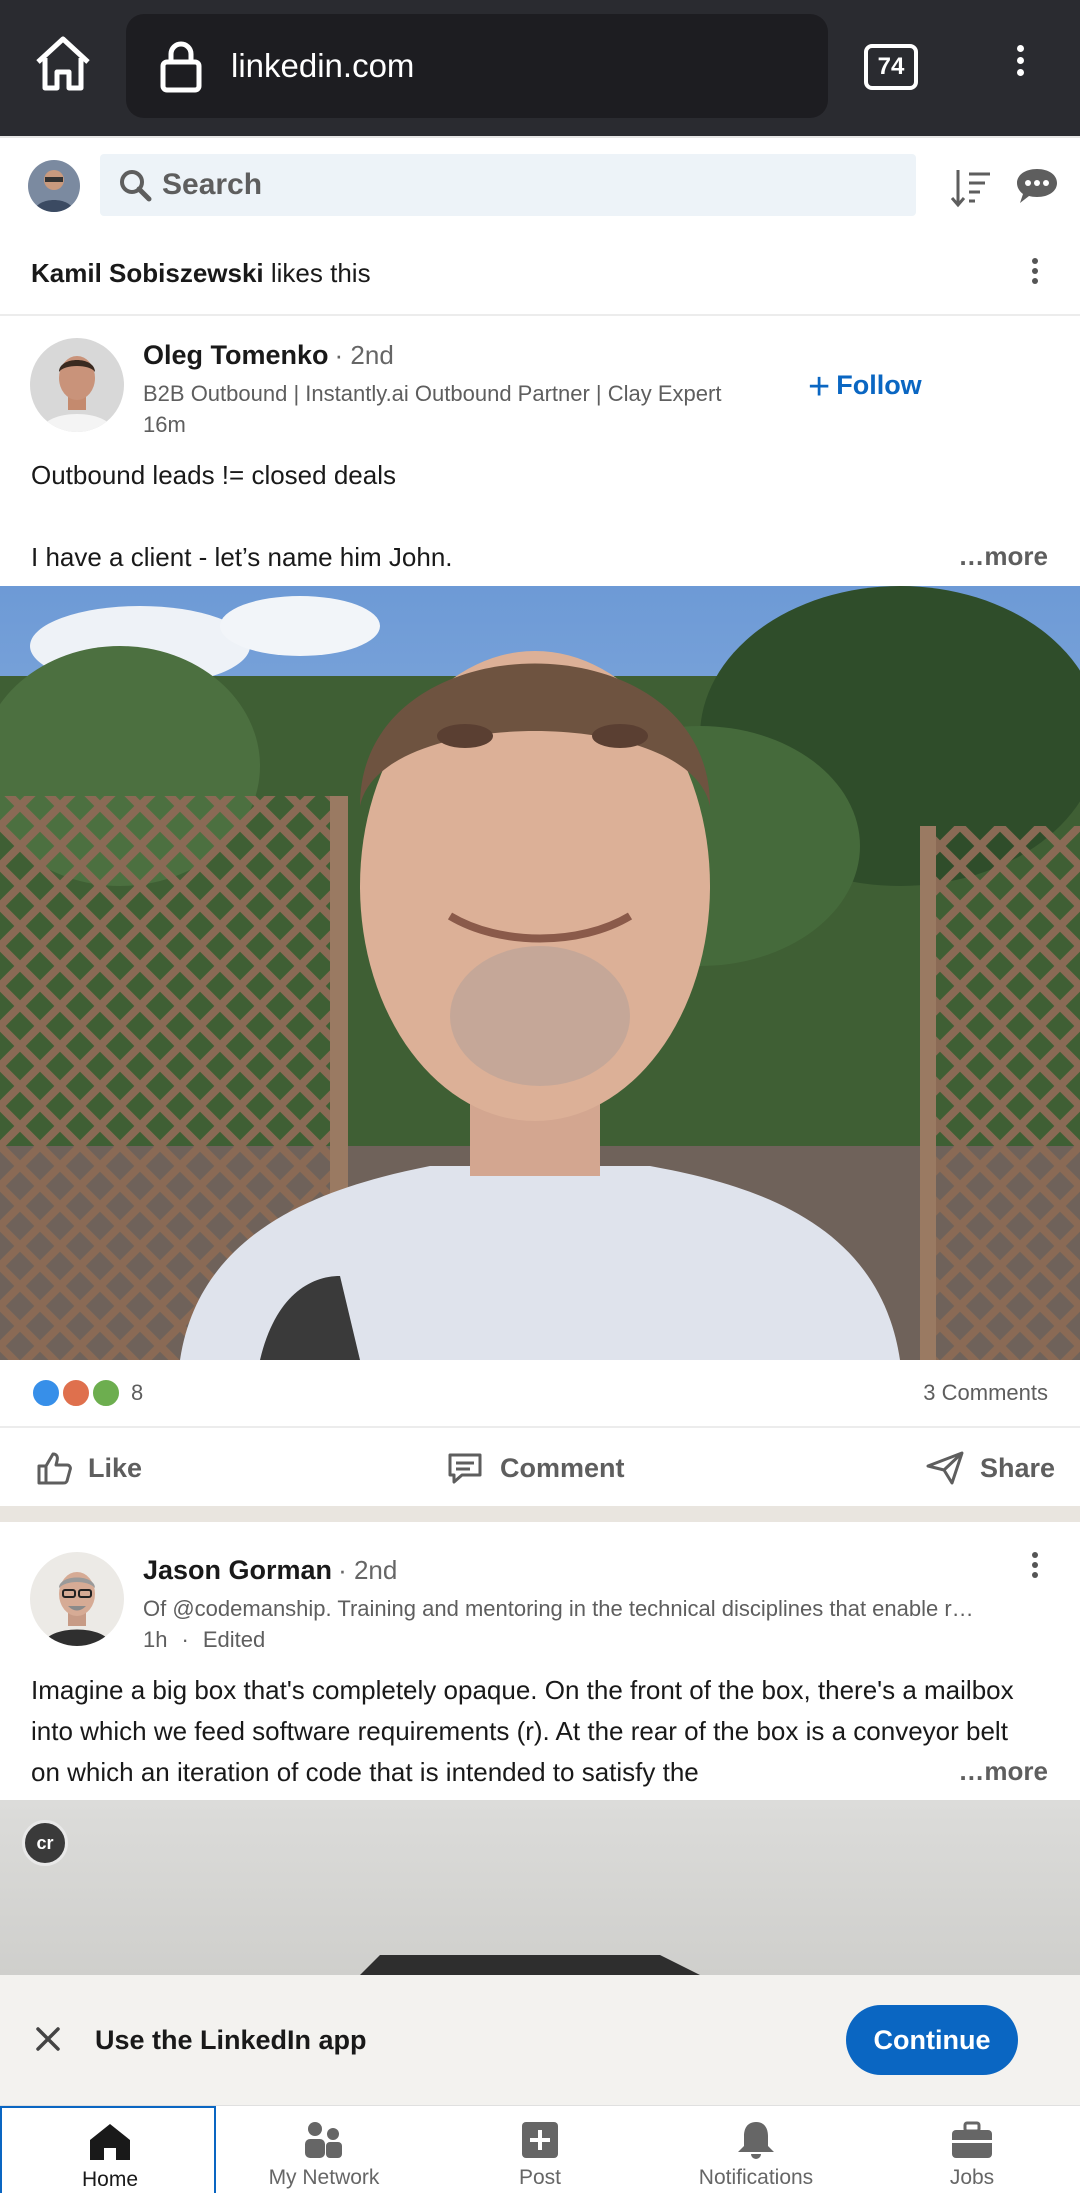 The image size is (1080, 2193). I want to click on post-text-line: Outbound leads != closed deals, so click(213, 475).